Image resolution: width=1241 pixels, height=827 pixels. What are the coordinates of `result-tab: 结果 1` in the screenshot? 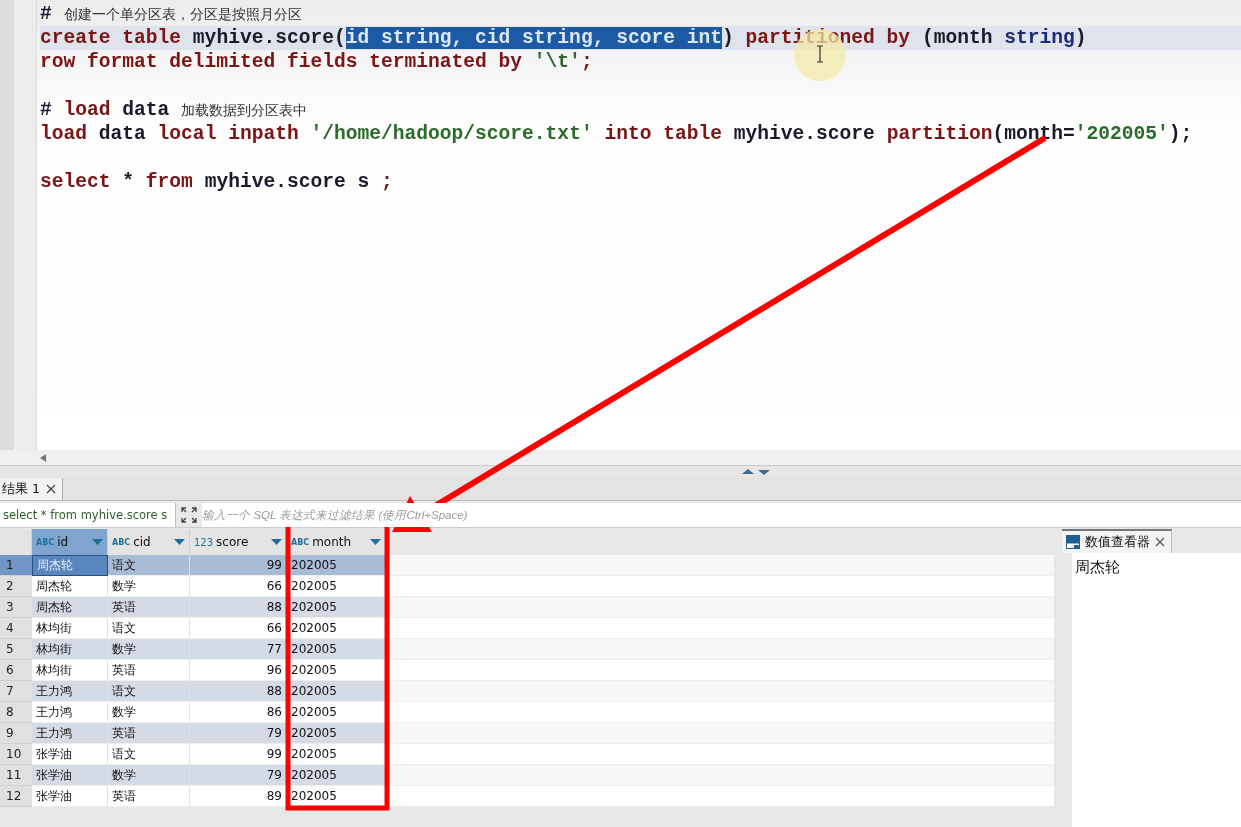 It's located at (31, 489).